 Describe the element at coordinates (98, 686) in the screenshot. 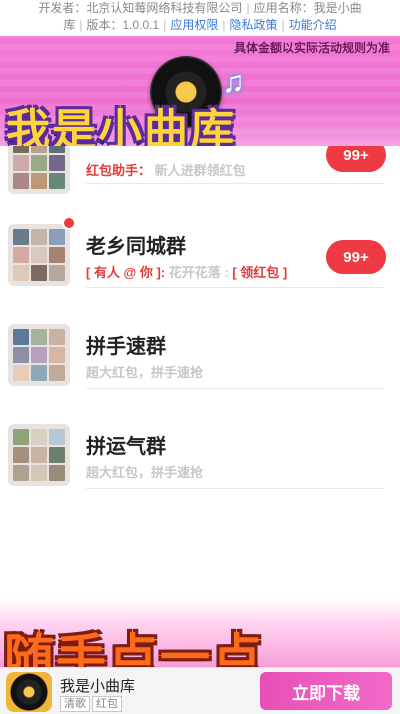

I see `download-app-name: 我是小曲库` at that location.